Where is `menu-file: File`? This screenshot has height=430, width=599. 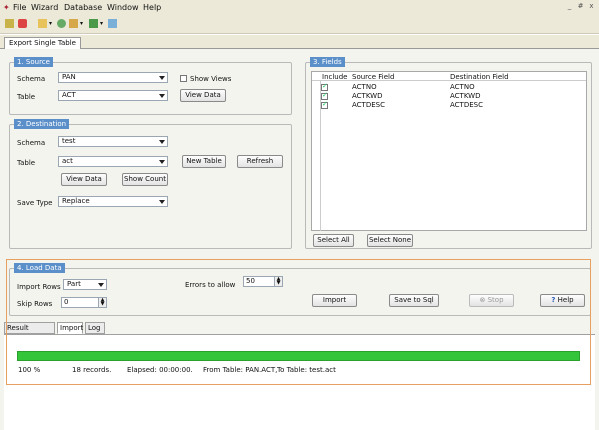
menu-file: File is located at coordinates (19, 7).